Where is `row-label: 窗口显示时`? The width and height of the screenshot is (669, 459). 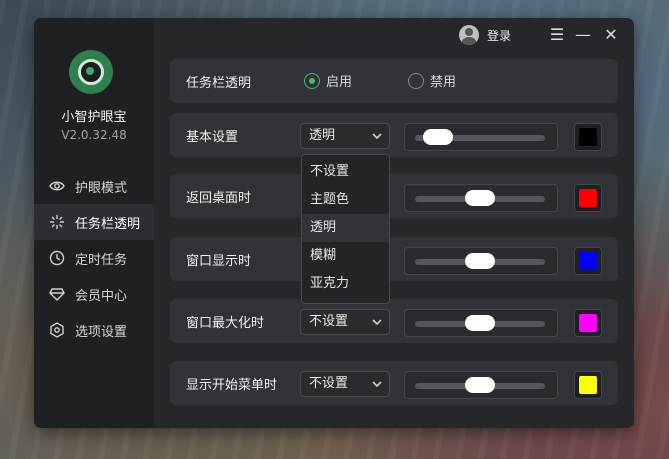
row-label: 窗口显示时 is located at coordinates (219, 261).